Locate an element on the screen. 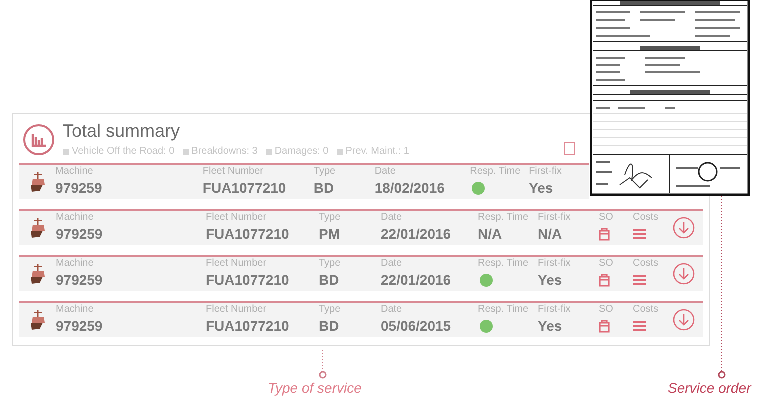 This screenshot has width=768, height=400. summary-title: Total summary is located at coordinates (122, 131).